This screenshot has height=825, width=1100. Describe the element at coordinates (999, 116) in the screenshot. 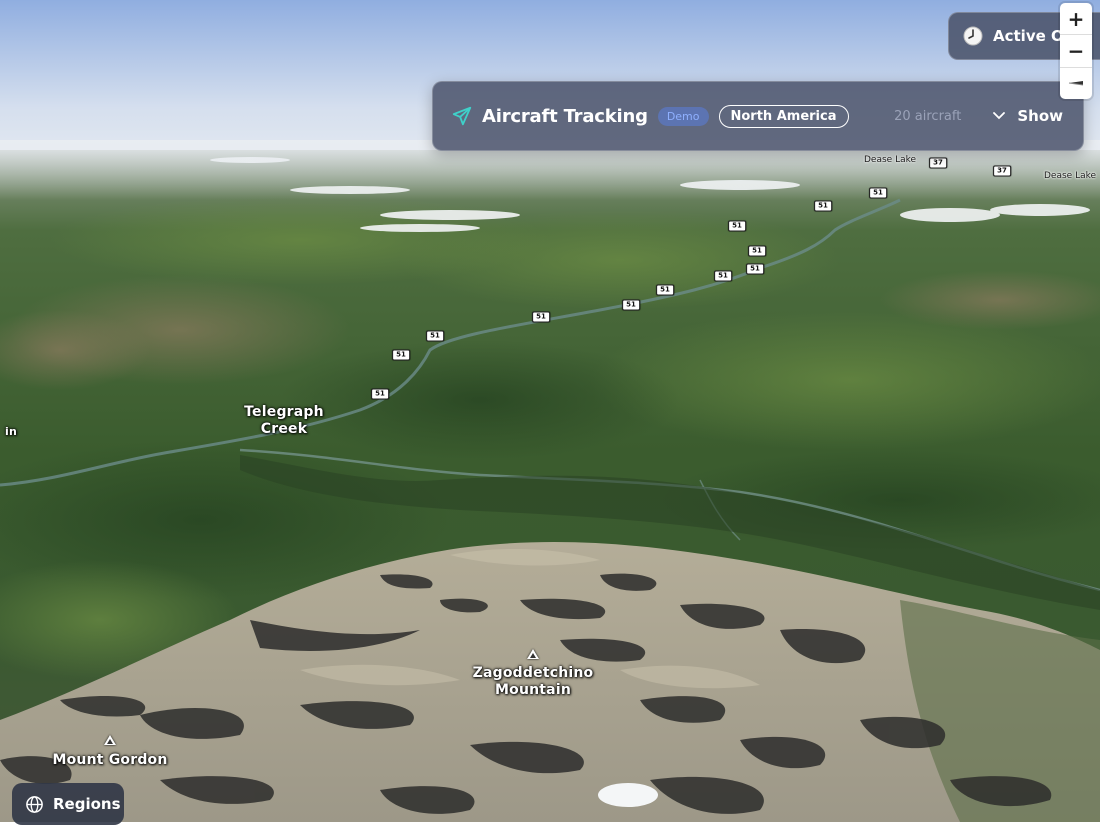

I see `chevron-down-icon` at that location.